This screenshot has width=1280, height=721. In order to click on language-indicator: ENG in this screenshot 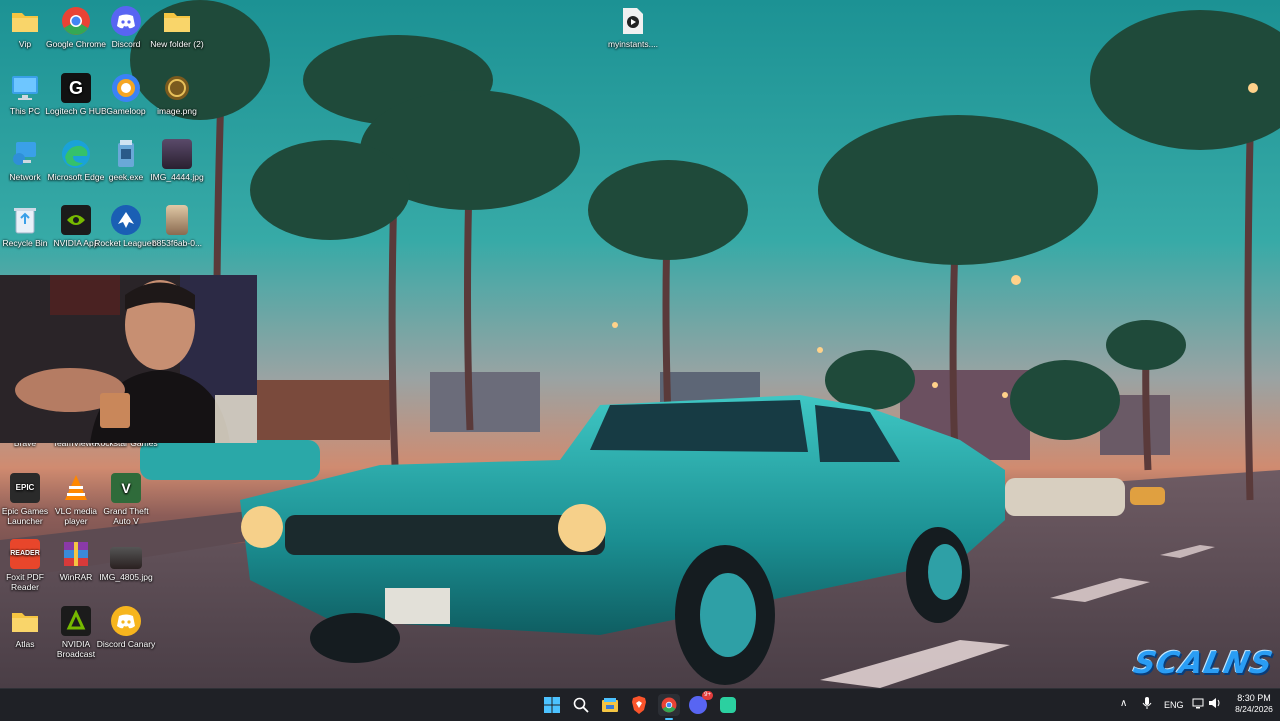, I will do `click(1174, 705)`.